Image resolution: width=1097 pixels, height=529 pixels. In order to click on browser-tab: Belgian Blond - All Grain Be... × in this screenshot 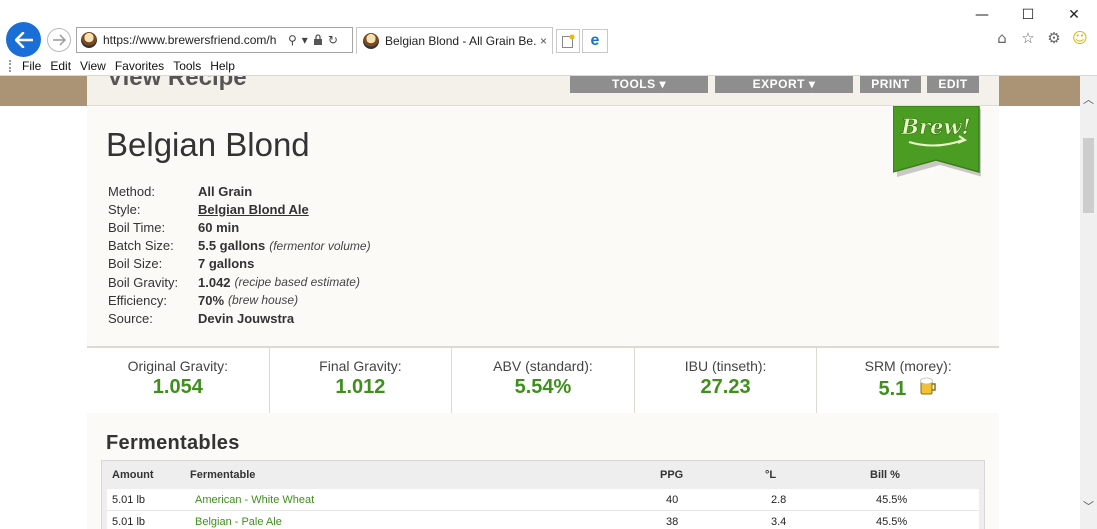, I will do `click(454, 40)`.